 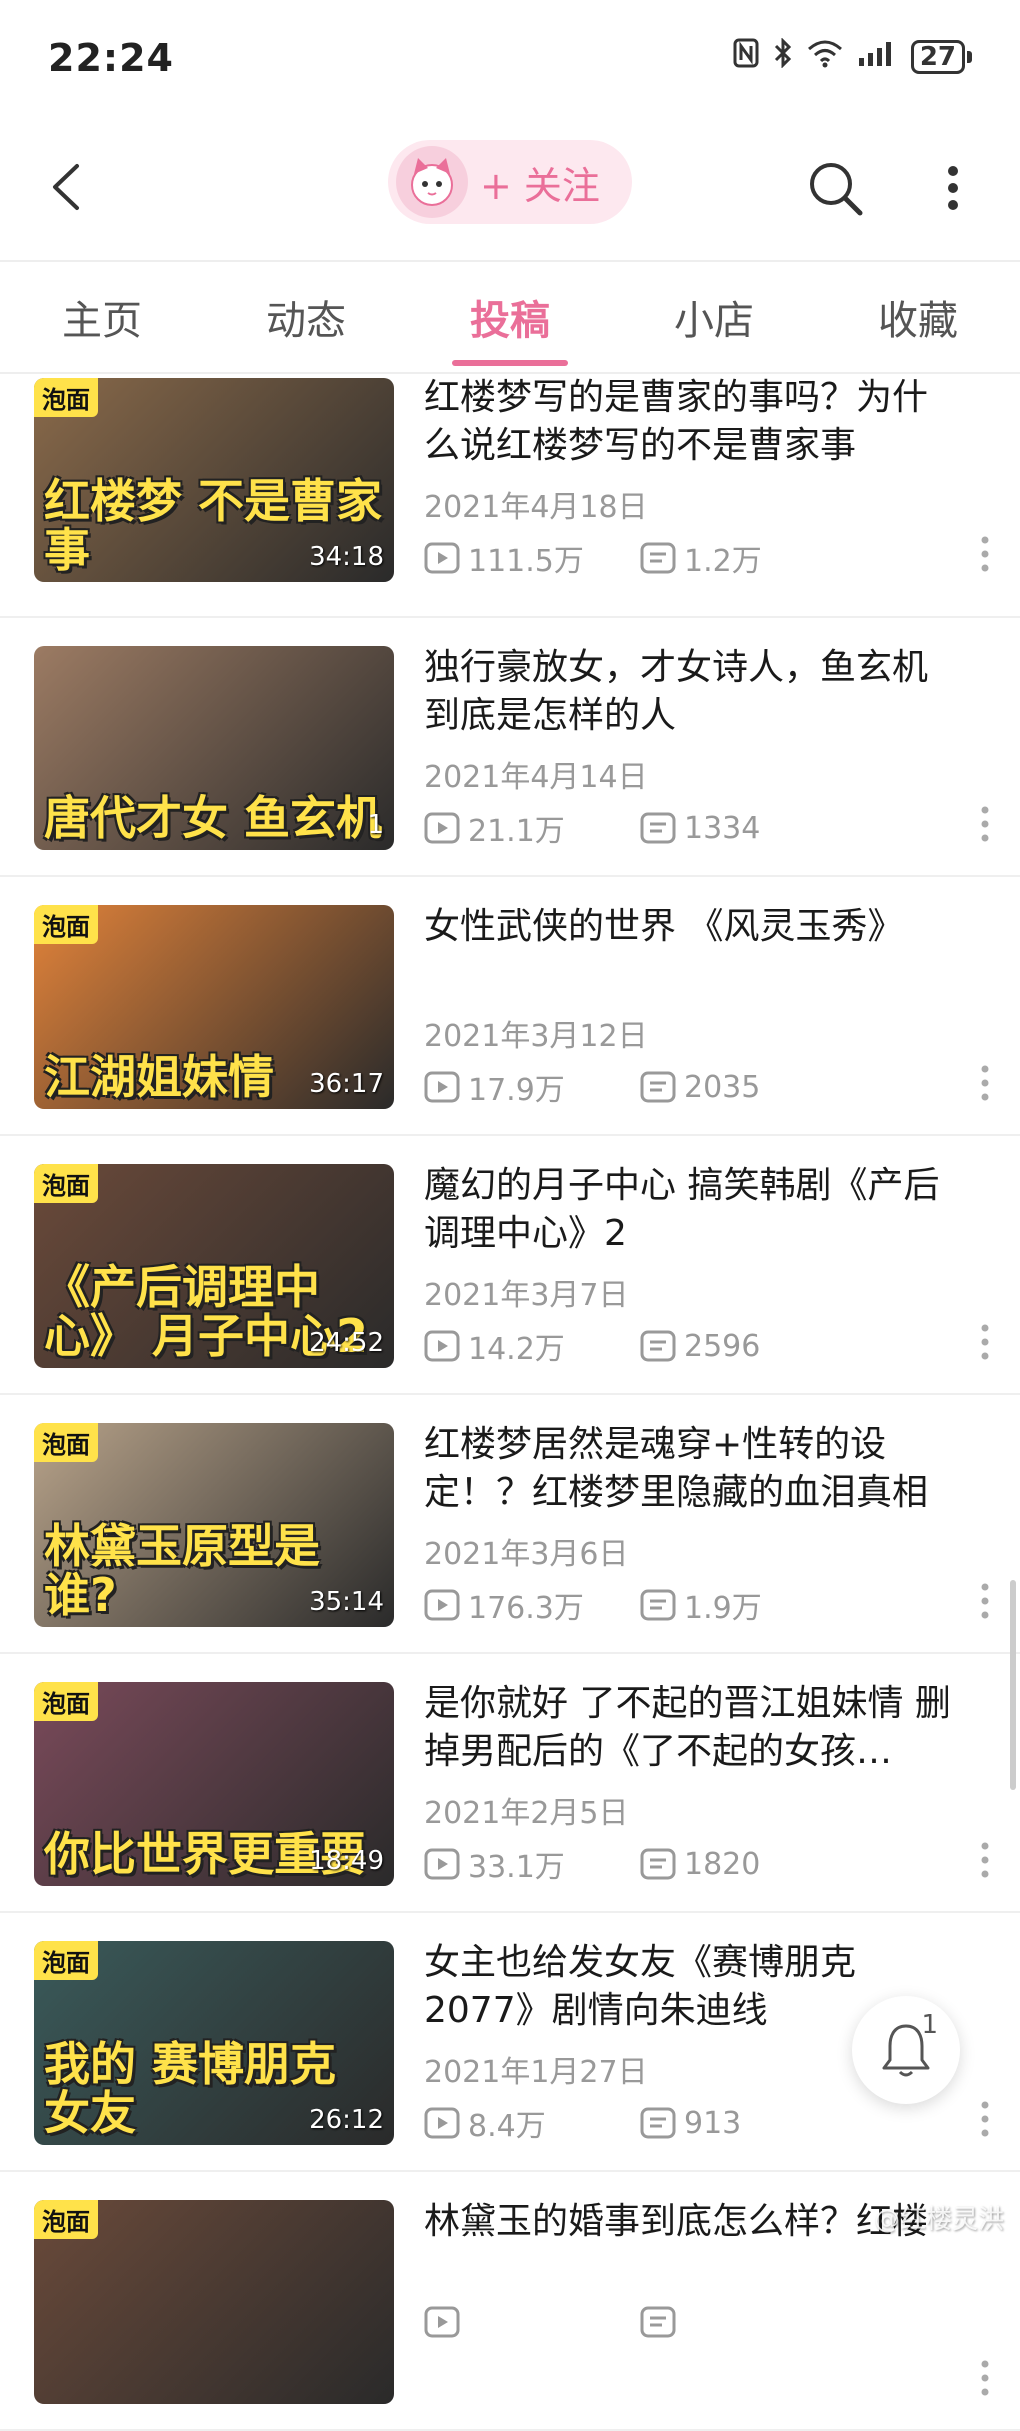 I want to click on view-count: 176.3万, so click(x=532, y=1605).